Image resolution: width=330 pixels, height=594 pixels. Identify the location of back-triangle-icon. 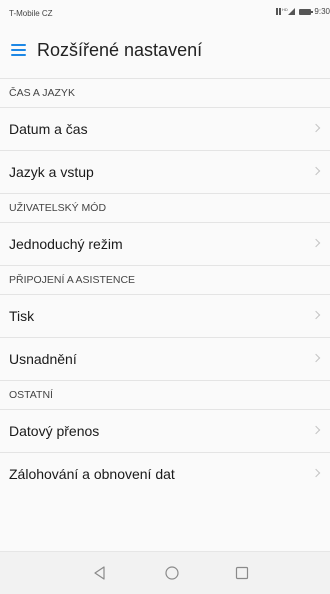
(100, 573).